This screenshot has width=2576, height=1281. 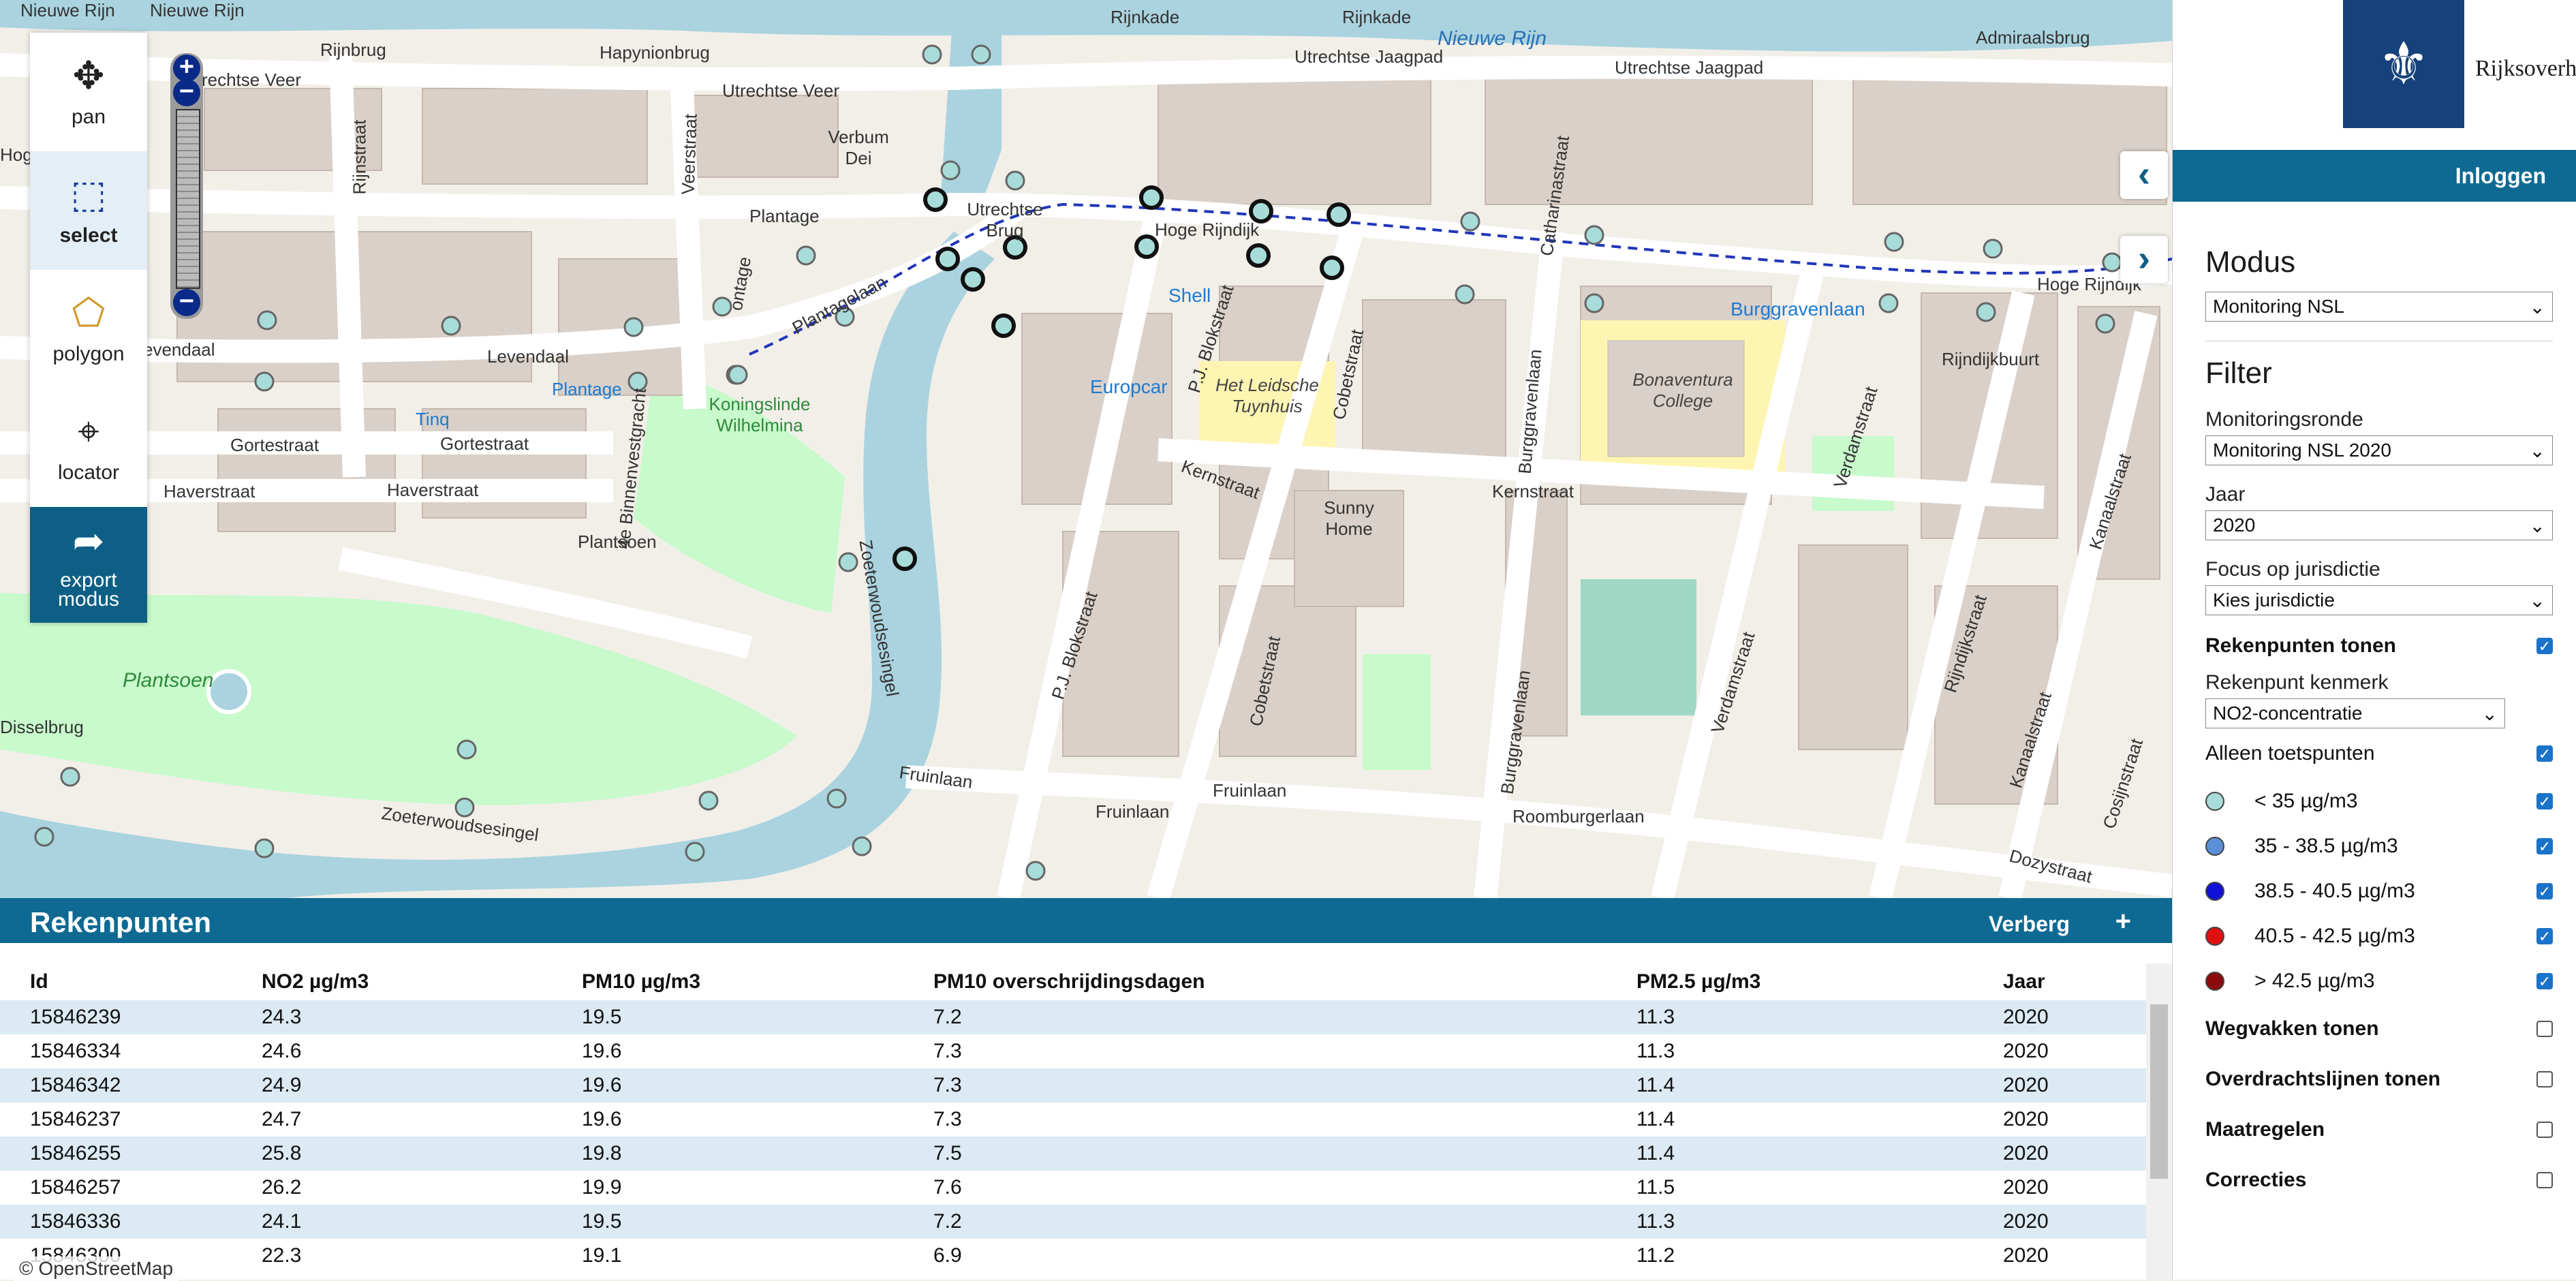 What do you see at coordinates (1250, 790) in the screenshot?
I see `map-label: Fruinlaan` at bounding box center [1250, 790].